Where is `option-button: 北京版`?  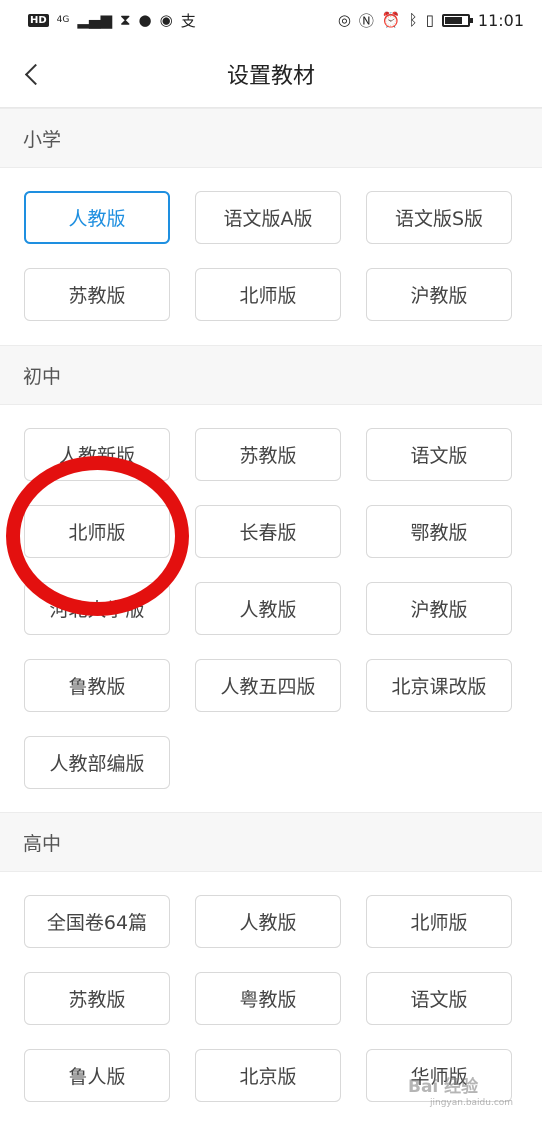
option-button: 北京版 is located at coordinates (268, 1075).